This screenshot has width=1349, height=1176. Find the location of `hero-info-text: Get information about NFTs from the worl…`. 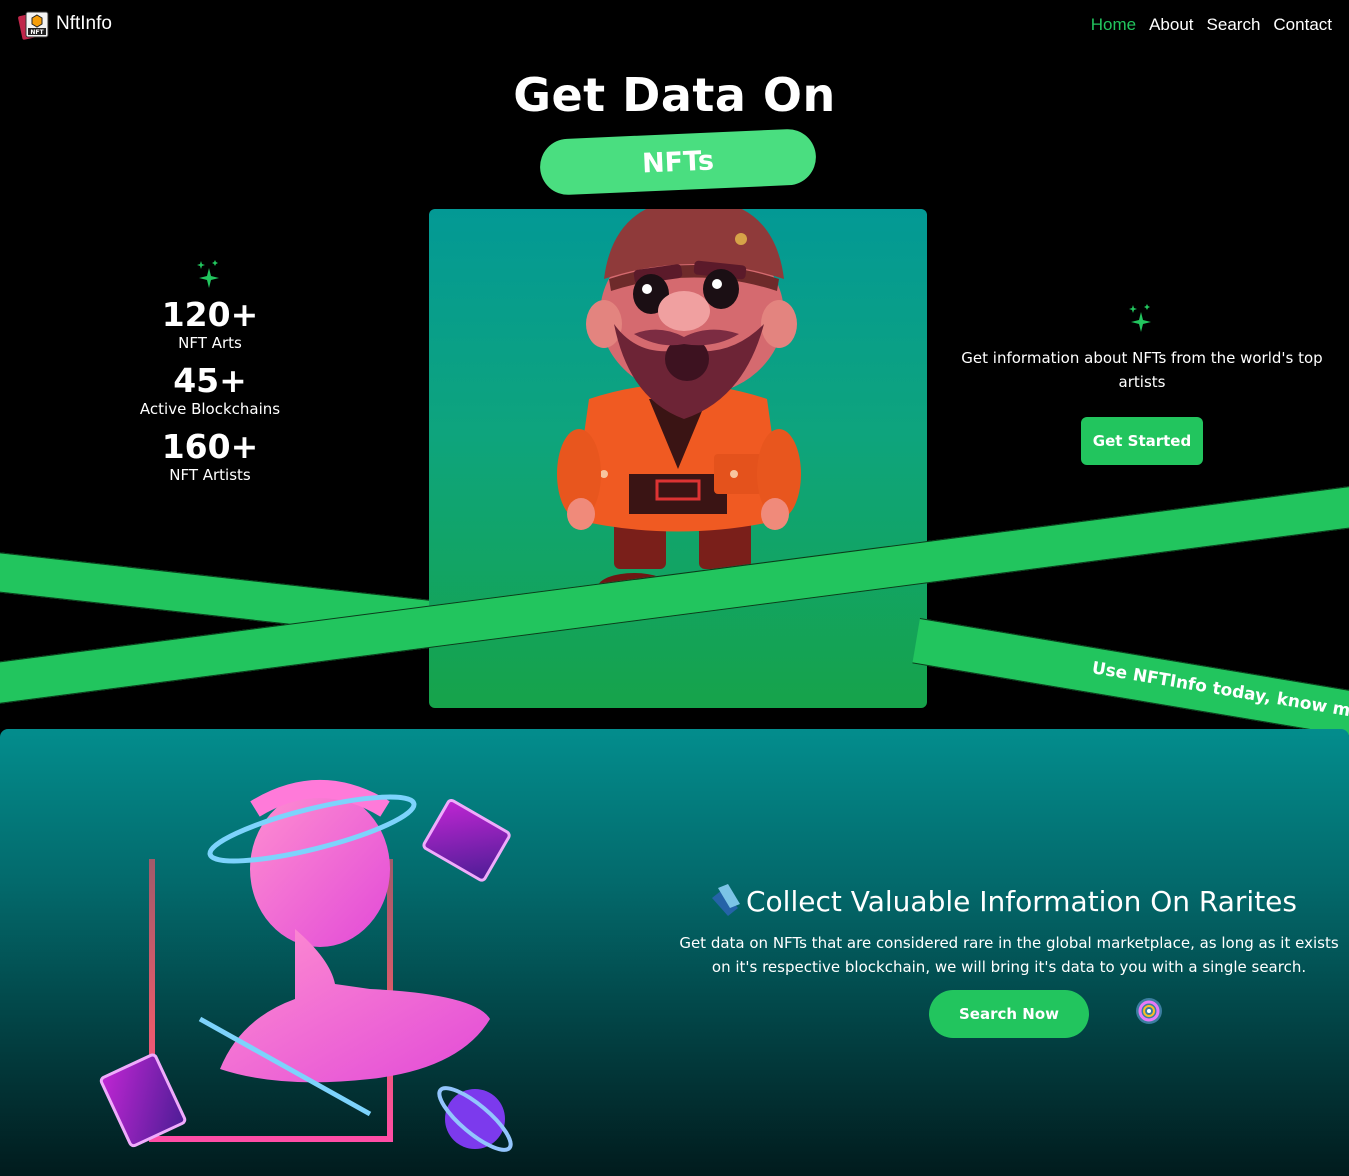

hero-info-text: Get information about NFTs from the worl… is located at coordinates (1142, 370).